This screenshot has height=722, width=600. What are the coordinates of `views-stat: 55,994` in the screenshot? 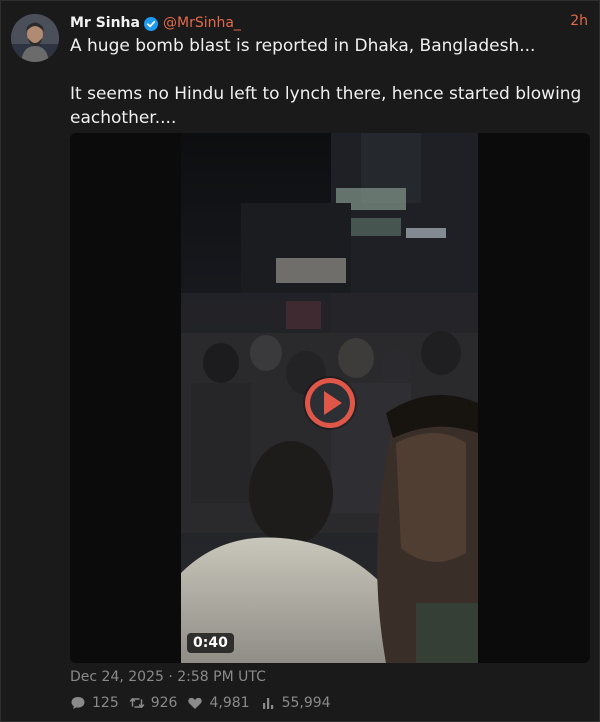 It's located at (295, 703).